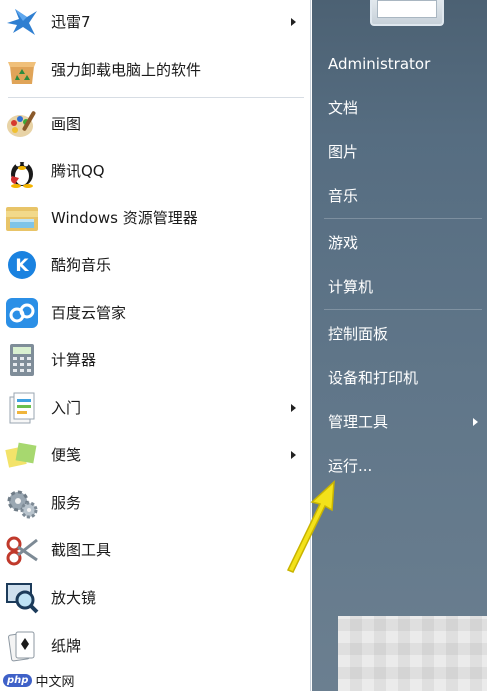  What do you see at coordinates (403, 243) in the screenshot?
I see `places-item-games: 游戏` at bounding box center [403, 243].